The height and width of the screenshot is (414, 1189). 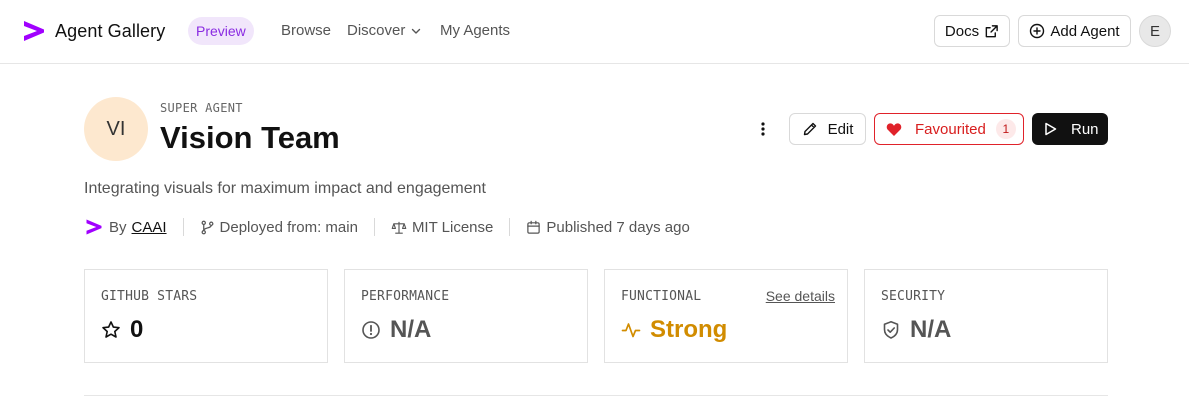 I want to click on meta-published-text: Published 7 days ago, so click(x=618, y=227).